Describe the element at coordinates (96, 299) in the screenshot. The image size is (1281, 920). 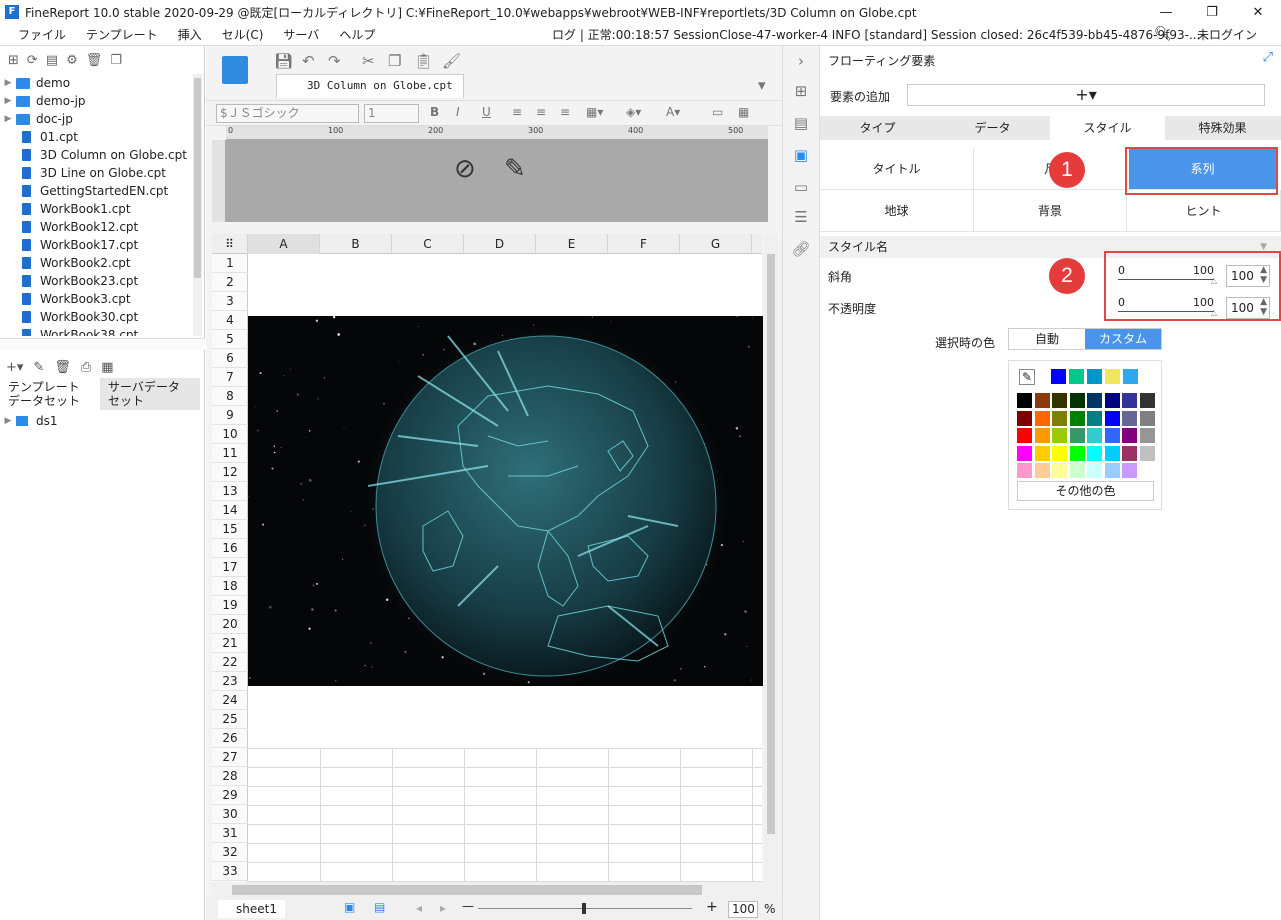
I see `tree-file: WorkBook3.cpt` at that location.